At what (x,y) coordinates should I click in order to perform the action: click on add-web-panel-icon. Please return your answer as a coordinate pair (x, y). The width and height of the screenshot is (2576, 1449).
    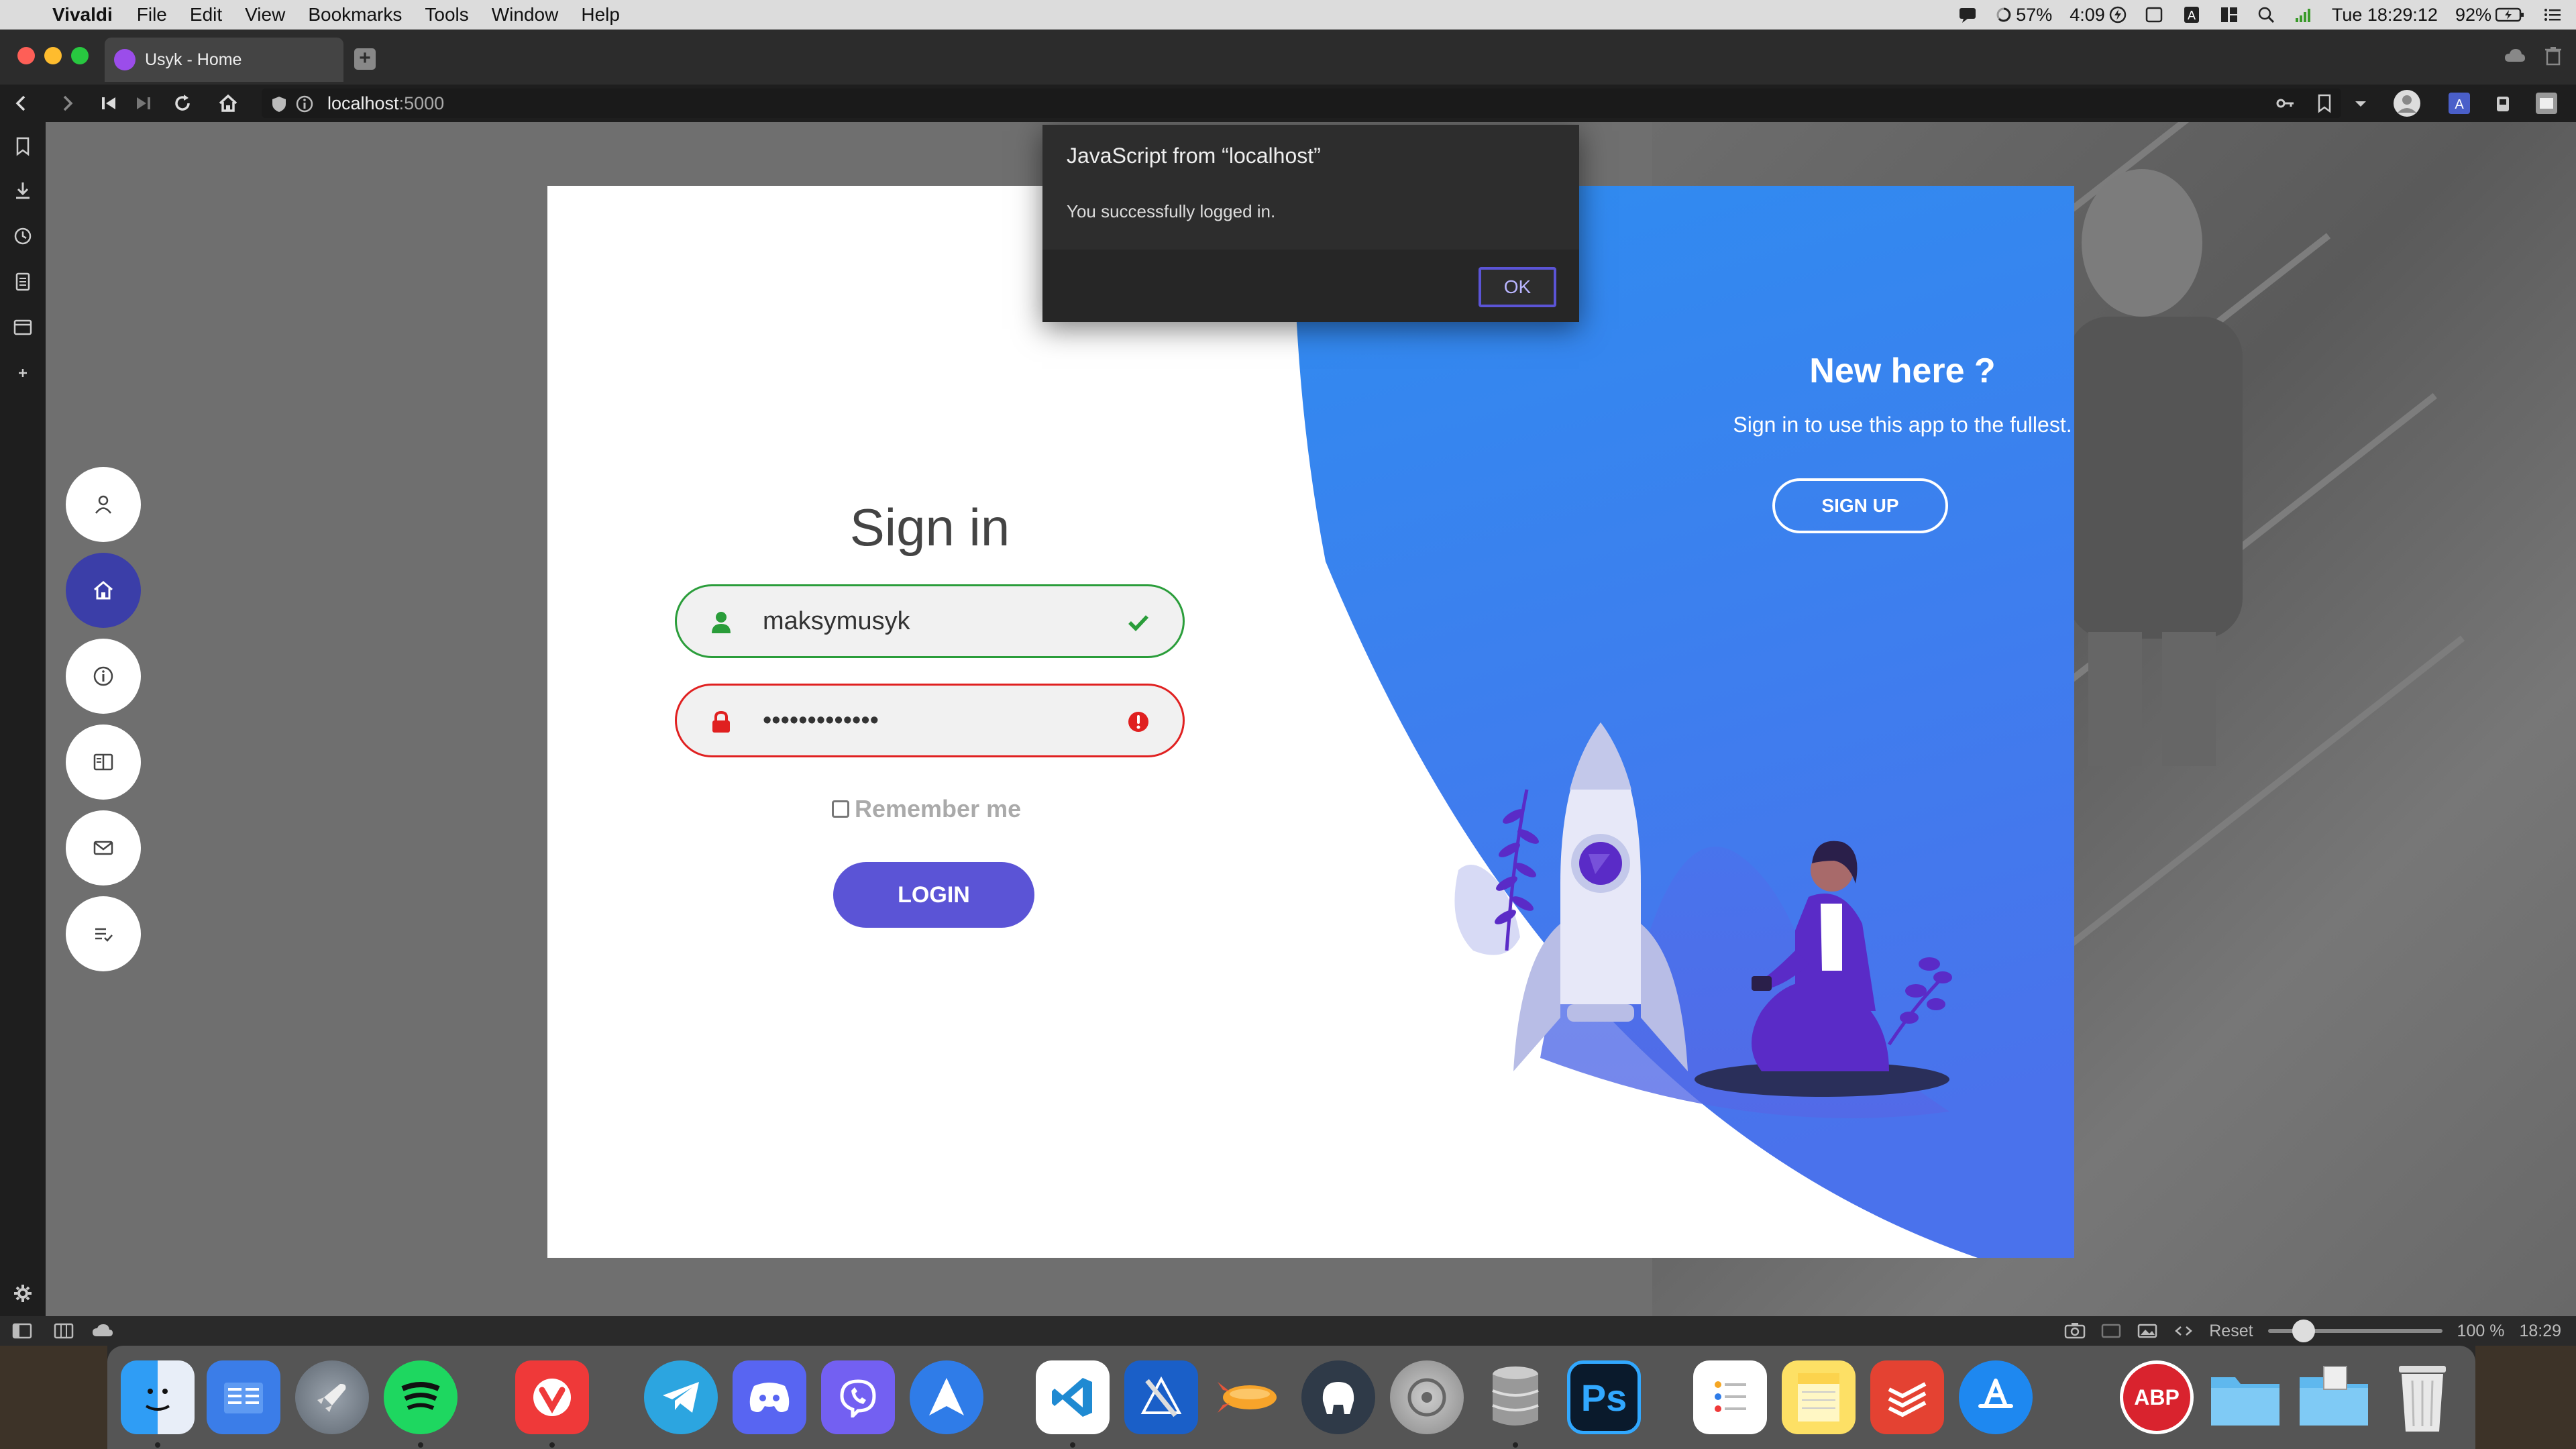
    Looking at the image, I should click on (23, 373).